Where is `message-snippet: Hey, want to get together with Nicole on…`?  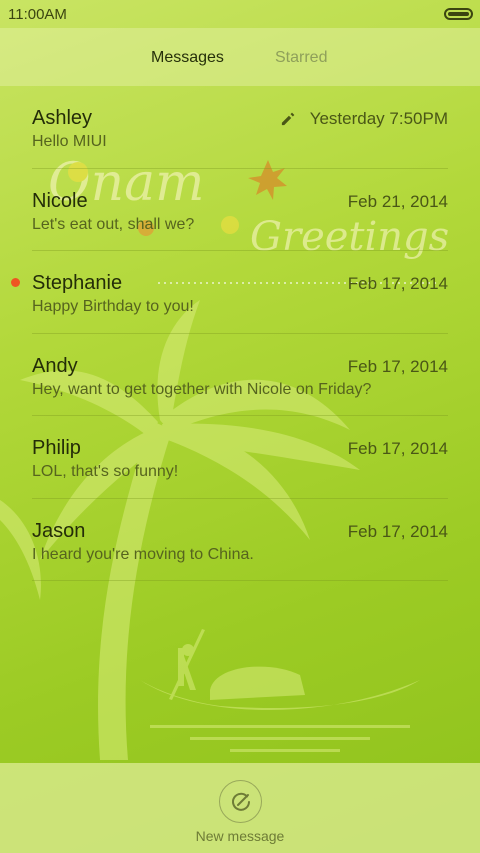 message-snippet: Hey, want to get together with Nicole on… is located at coordinates (202, 389).